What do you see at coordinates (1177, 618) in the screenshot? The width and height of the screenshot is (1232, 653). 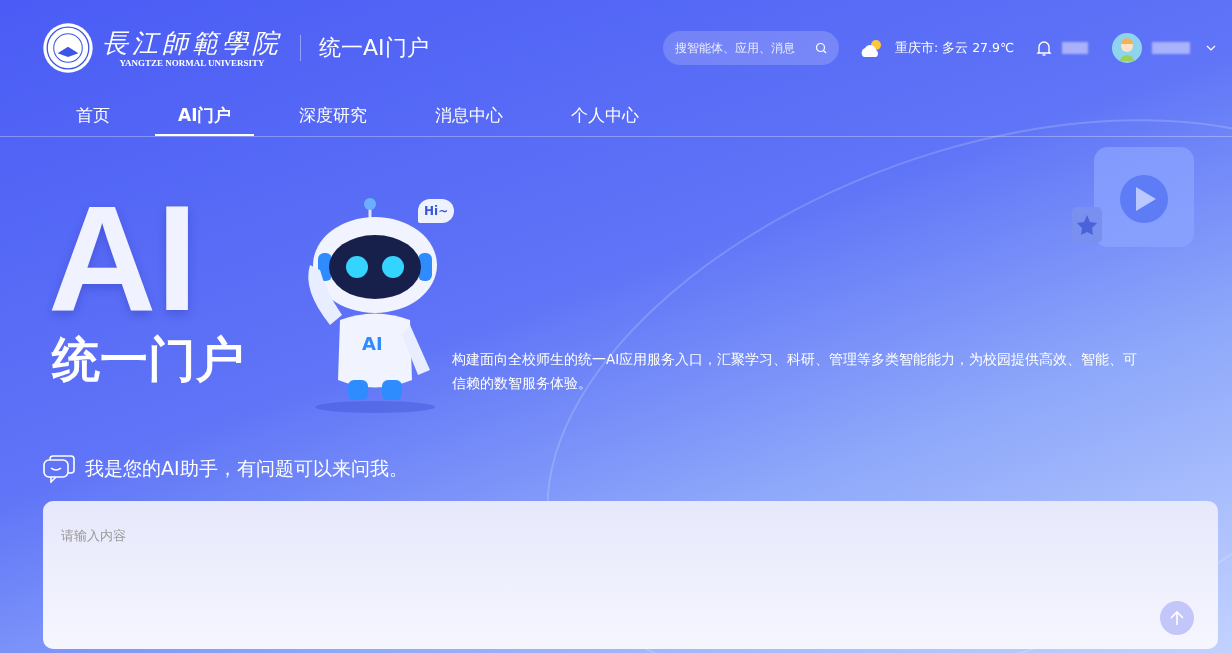 I see `arrow-up-icon` at bounding box center [1177, 618].